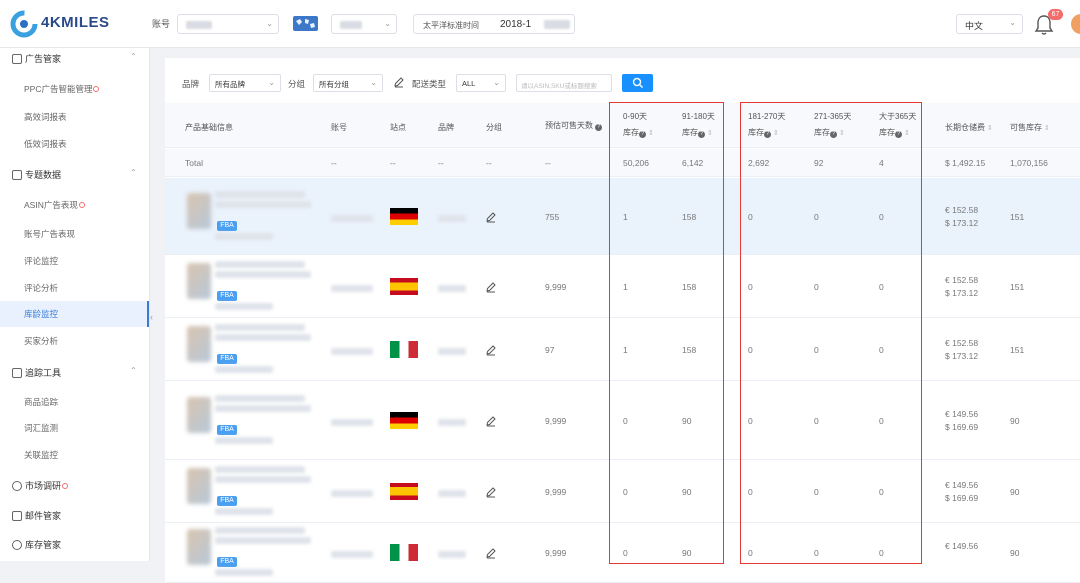  I want to click on world-map-icon, so click(305, 23).